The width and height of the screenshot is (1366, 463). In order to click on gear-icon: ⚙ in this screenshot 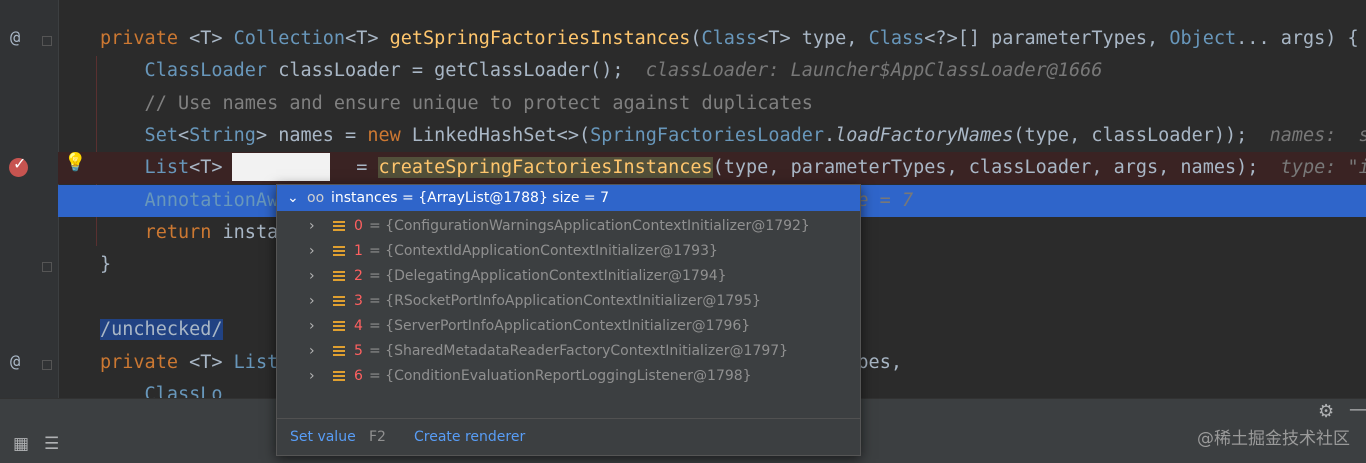, I will do `click(1326, 411)`.